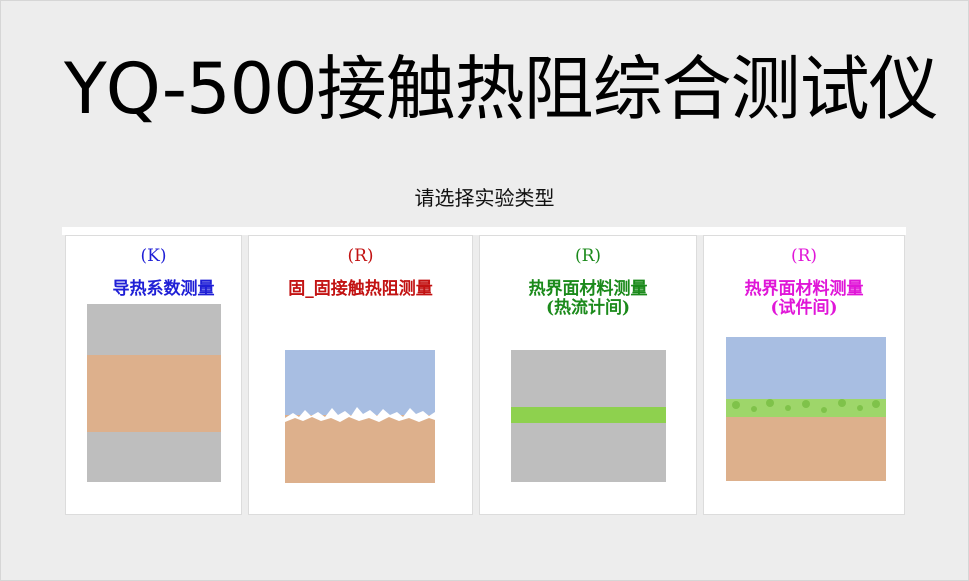 Image resolution: width=969 pixels, height=581 pixels. I want to click on card-kind-label: (K), so click(153, 256).